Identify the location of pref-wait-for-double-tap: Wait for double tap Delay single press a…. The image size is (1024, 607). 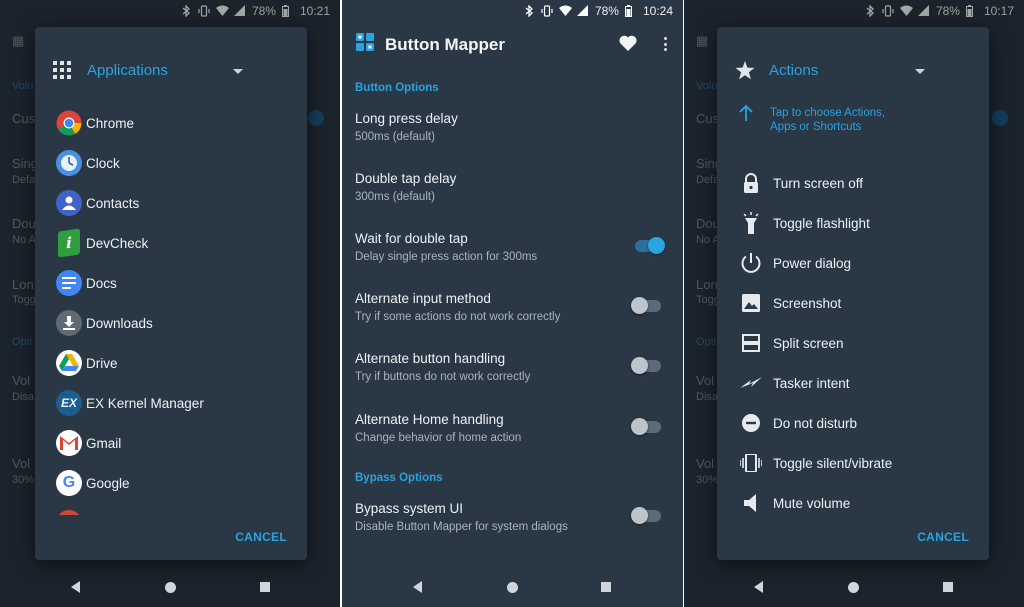
(519, 256).